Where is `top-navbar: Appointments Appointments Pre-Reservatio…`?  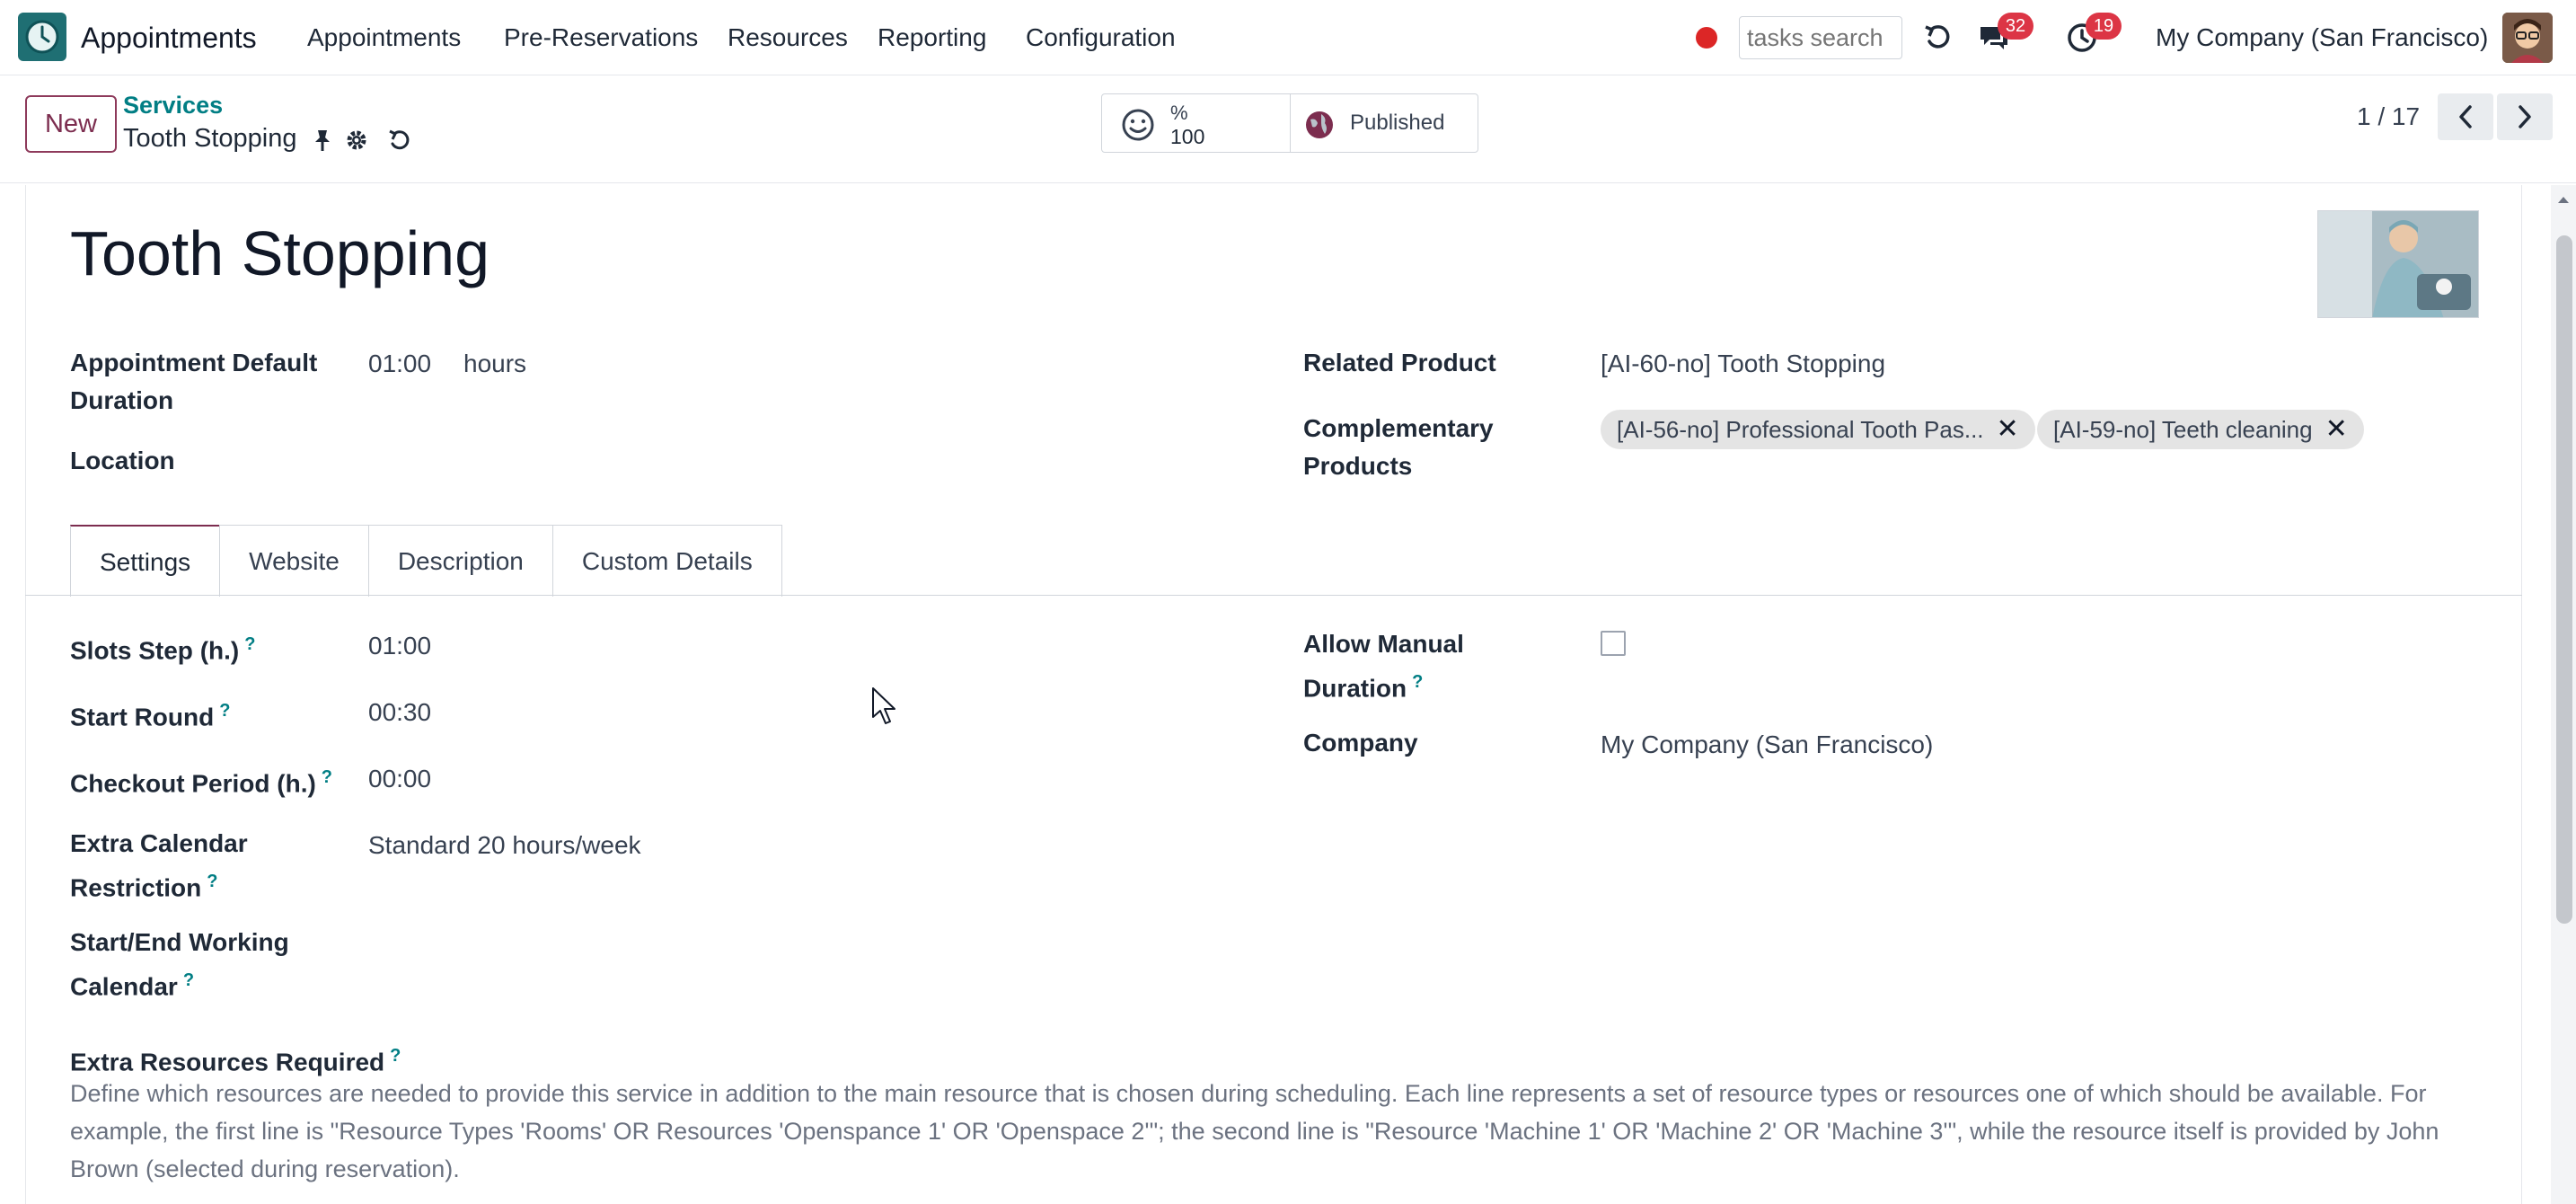
top-navbar: Appointments Appointments Pre-Reservatio… is located at coordinates (1288, 37).